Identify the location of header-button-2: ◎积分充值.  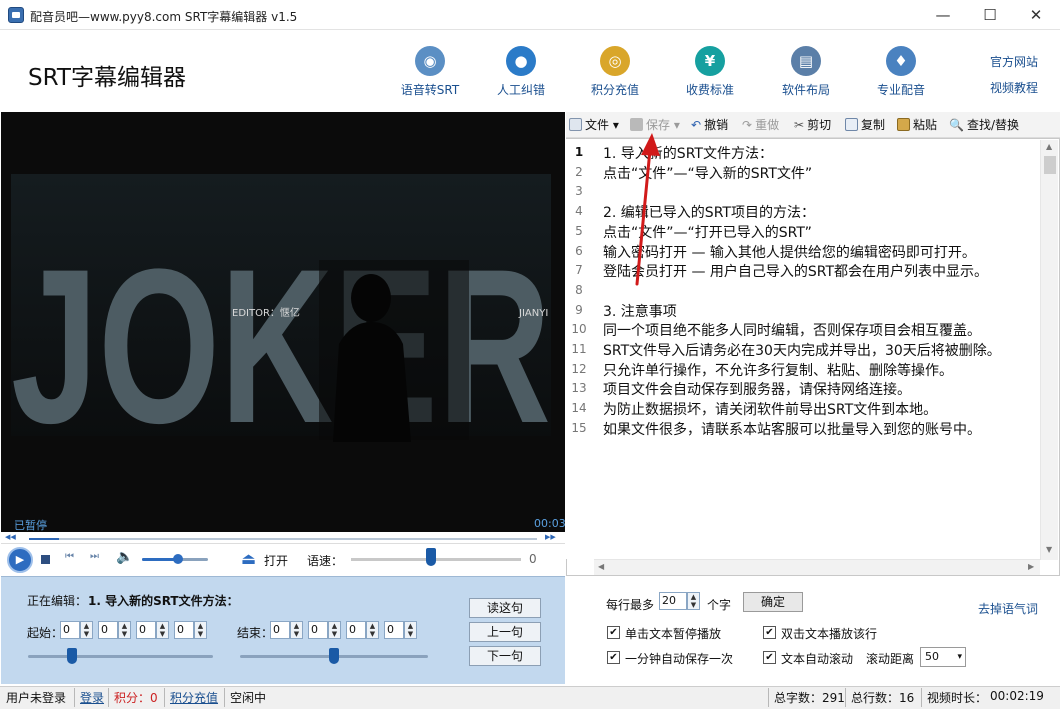
(615, 74).